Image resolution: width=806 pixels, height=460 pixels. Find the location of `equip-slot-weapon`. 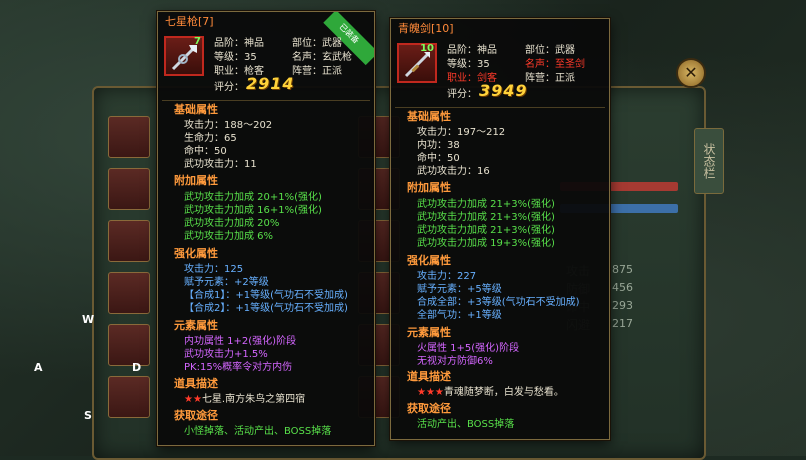

equip-slot-weapon is located at coordinates (129, 137).